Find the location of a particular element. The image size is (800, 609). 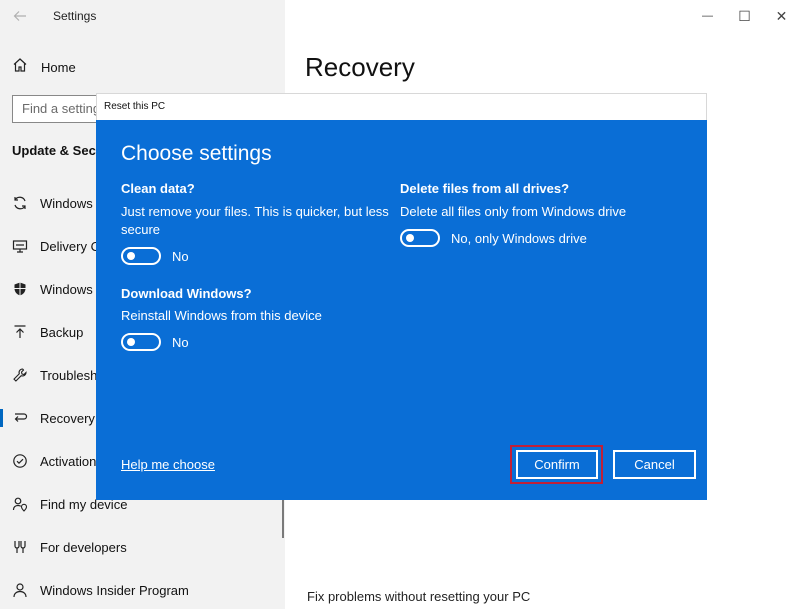

clean-data-toggle-label: No is located at coordinates (180, 256).